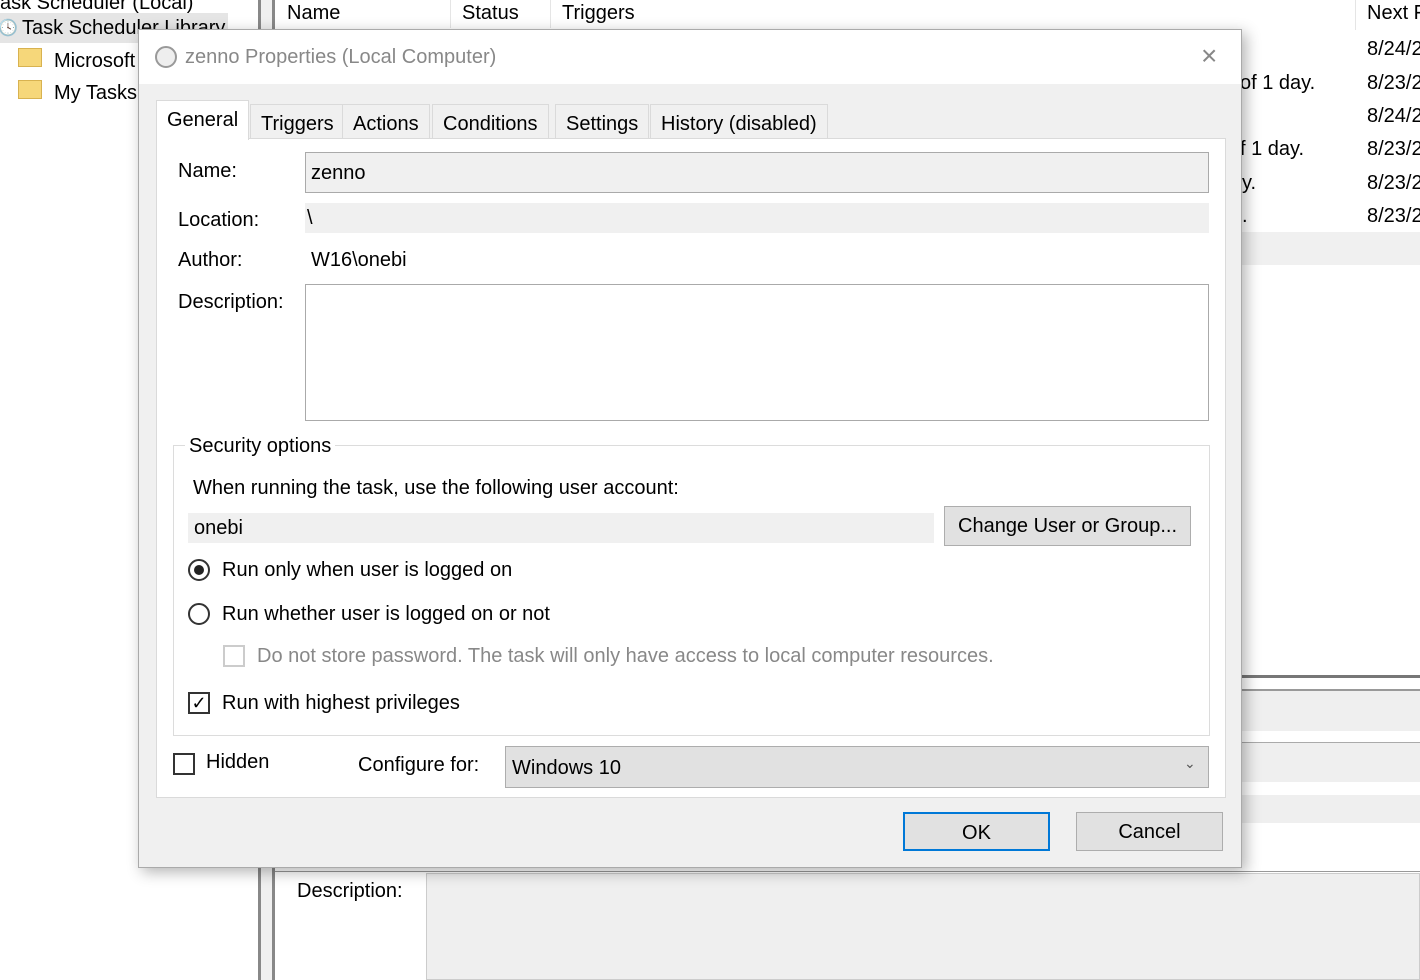 The height and width of the screenshot is (980, 1420). What do you see at coordinates (1209, 56) in the screenshot?
I see `close-icon: ×` at bounding box center [1209, 56].